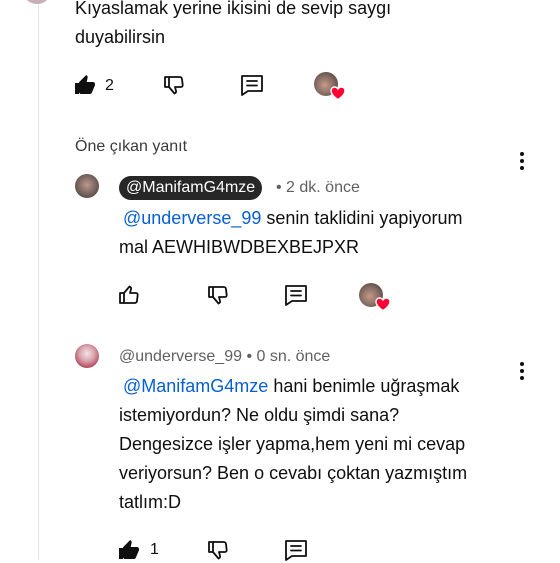  What do you see at coordinates (192, 218) in the screenshot?
I see `mention-link: @underverse_99` at bounding box center [192, 218].